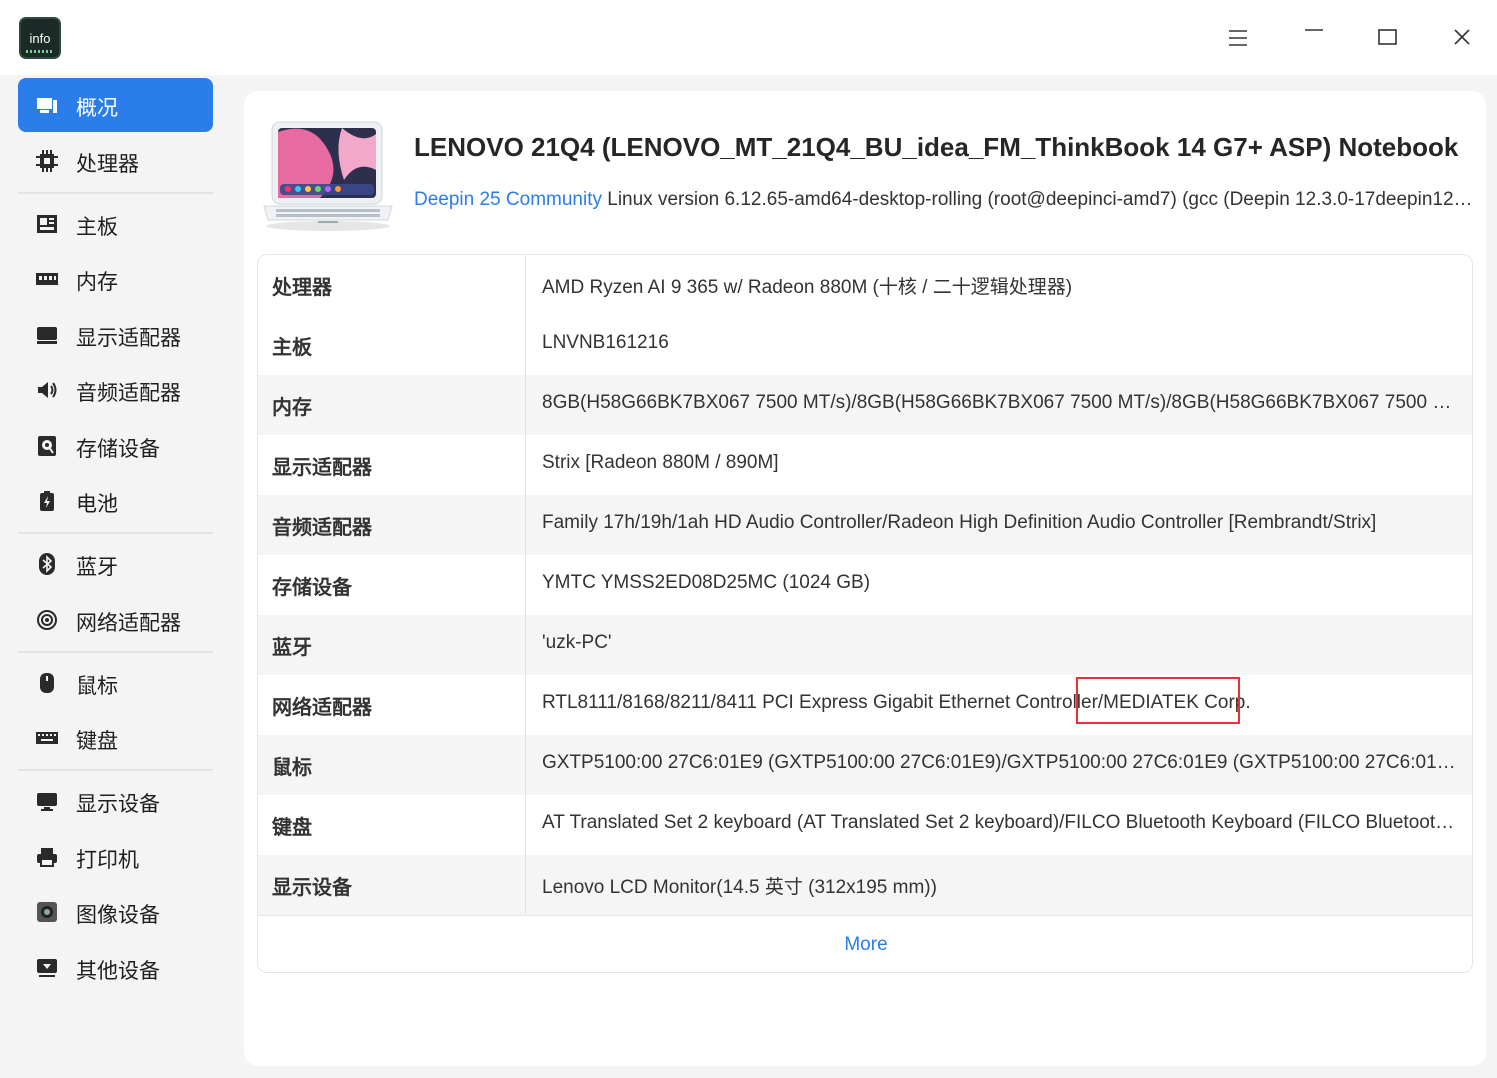 The height and width of the screenshot is (1078, 1497). I want to click on row-key: 鼠标, so click(292, 768).